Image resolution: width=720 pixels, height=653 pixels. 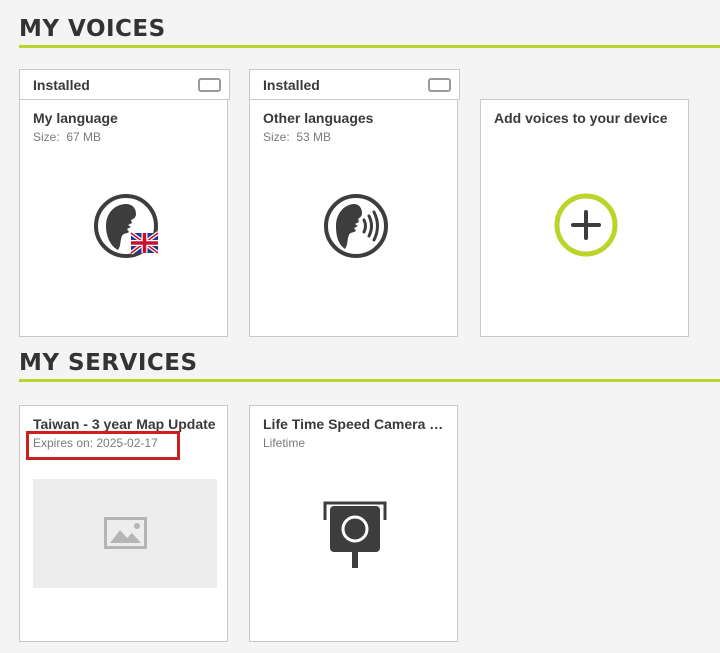 I want to click on voice-card-other-languages: Other languages Size: 53 MB, so click(x=353, y=218).